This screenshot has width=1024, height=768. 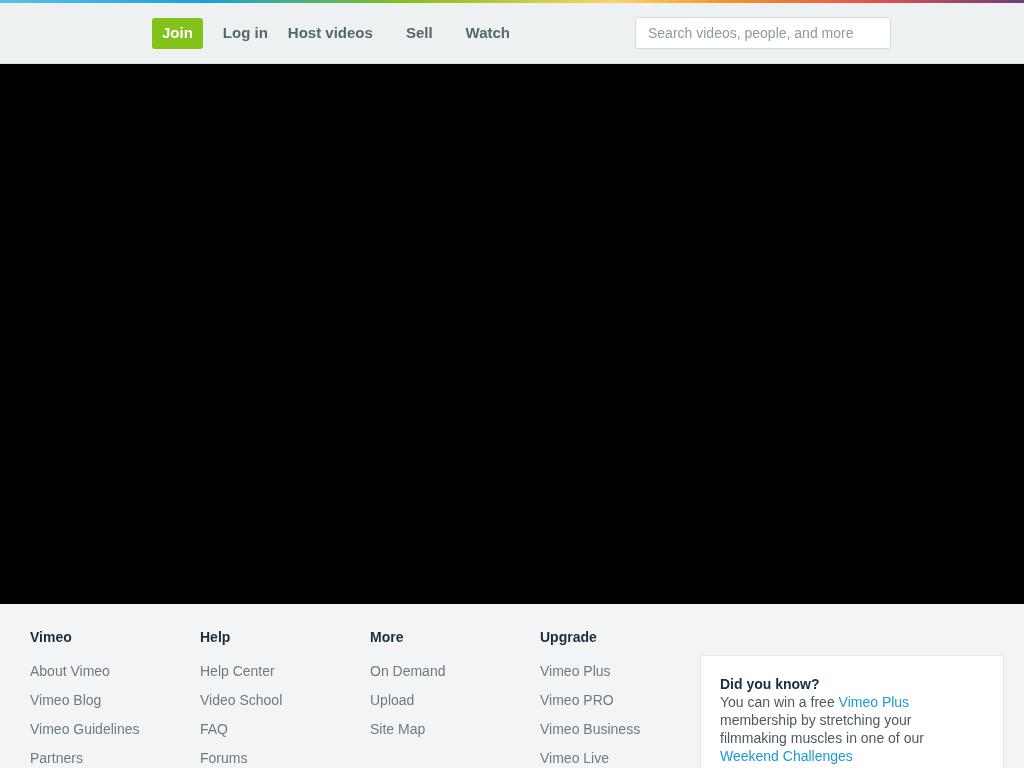 I want to click on footer-link: FAQ, so click(x=214, y=729).